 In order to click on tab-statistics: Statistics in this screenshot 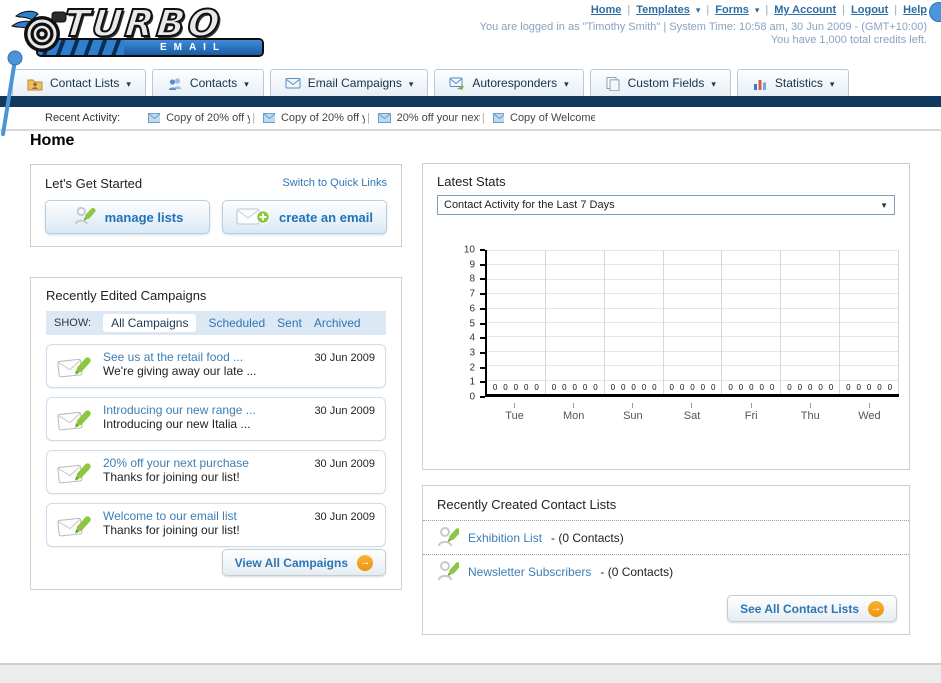, I will do `click(793, 82)`.